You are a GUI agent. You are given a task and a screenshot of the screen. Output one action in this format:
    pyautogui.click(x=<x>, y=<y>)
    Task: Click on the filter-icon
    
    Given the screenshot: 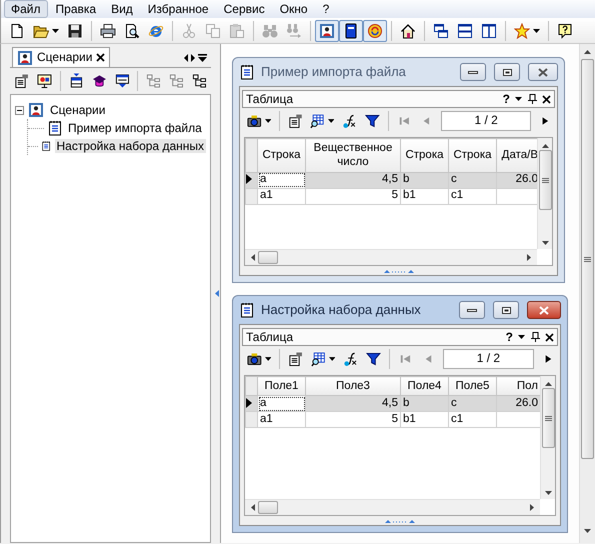 What is the action you would take?
    pyautogui.click(x=372, y=121)
    